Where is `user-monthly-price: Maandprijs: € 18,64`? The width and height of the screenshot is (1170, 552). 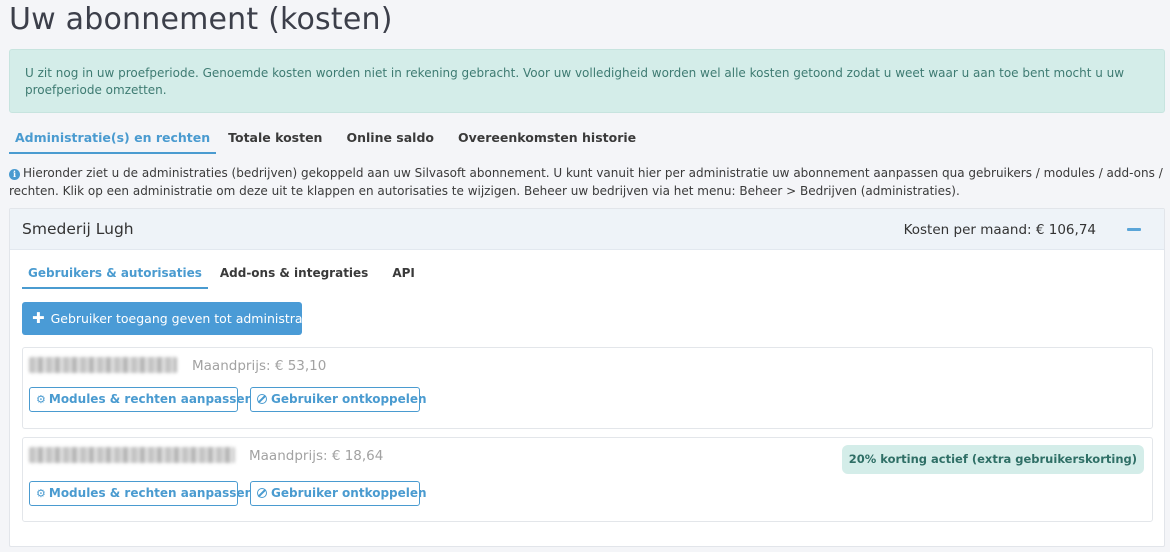 user-monthly-price: Maandprijs: € 18,64 is located at coordinates (316, 456).